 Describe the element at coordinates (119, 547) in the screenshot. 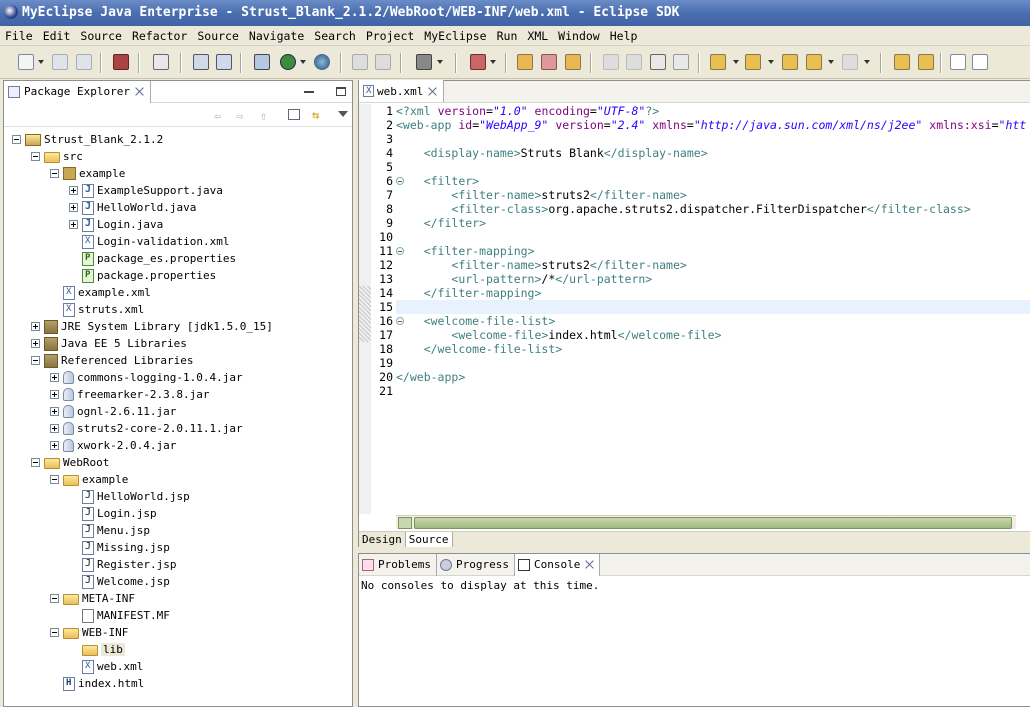

I see `tree-item: Missing.jsp` at that location.